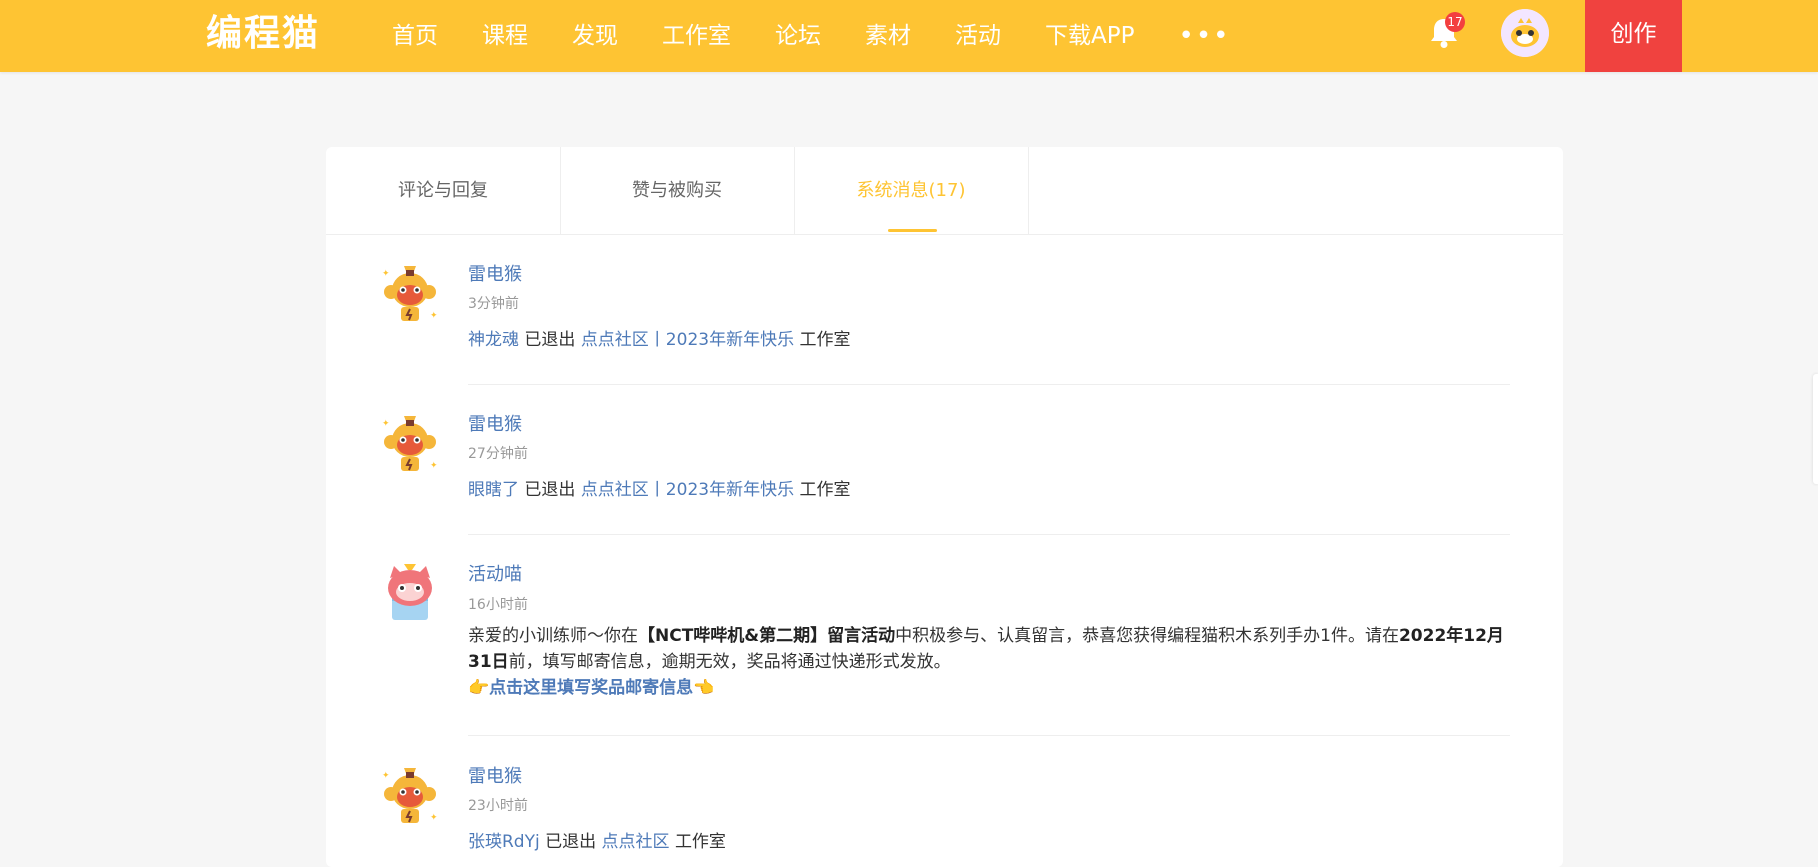 The image size is (1818, 867). Describe the element at coordinates (798, 36) in the screenshot. I see `nav-forum: 论坛` at that location.